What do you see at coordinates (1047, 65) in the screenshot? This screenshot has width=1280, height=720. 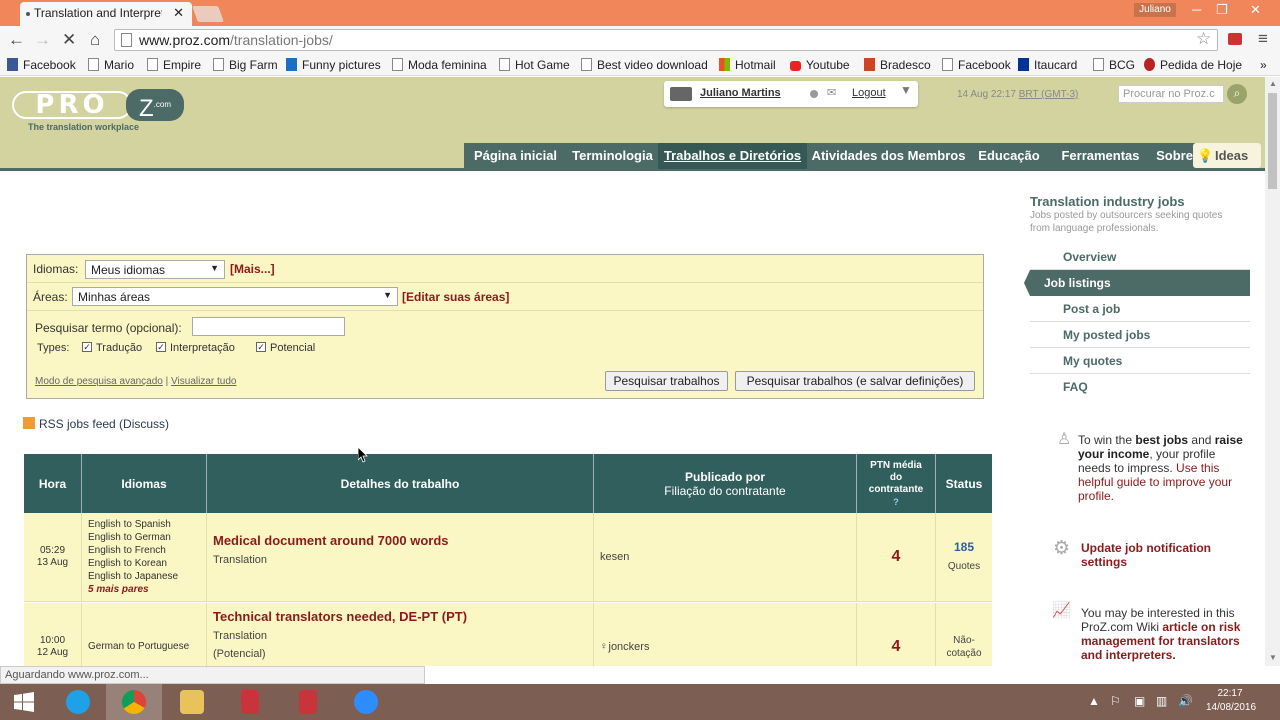 I see `bookmark-item: Itaucard` at bounding box center [1047, 65].